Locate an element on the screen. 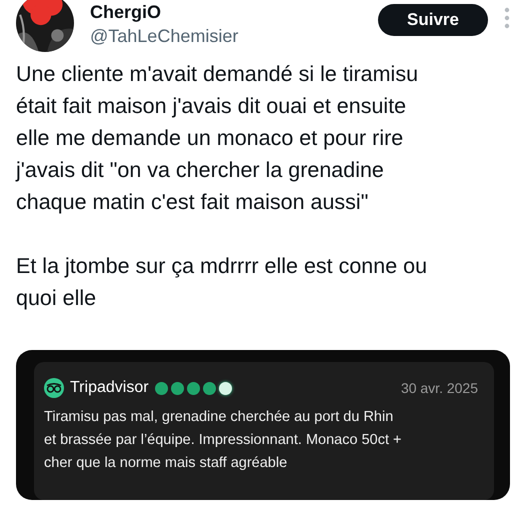 This screenshot has width=526, height=518. review-date: 30 avr. 2025 is located at coordinates (439, 388).